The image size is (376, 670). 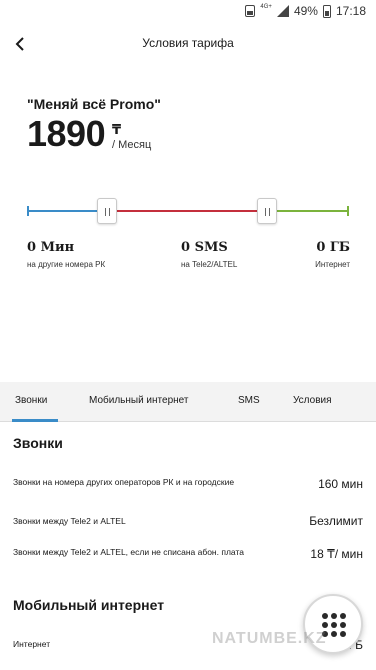 I want to click on currency-sign: ₸, so click(x=117, y=129).